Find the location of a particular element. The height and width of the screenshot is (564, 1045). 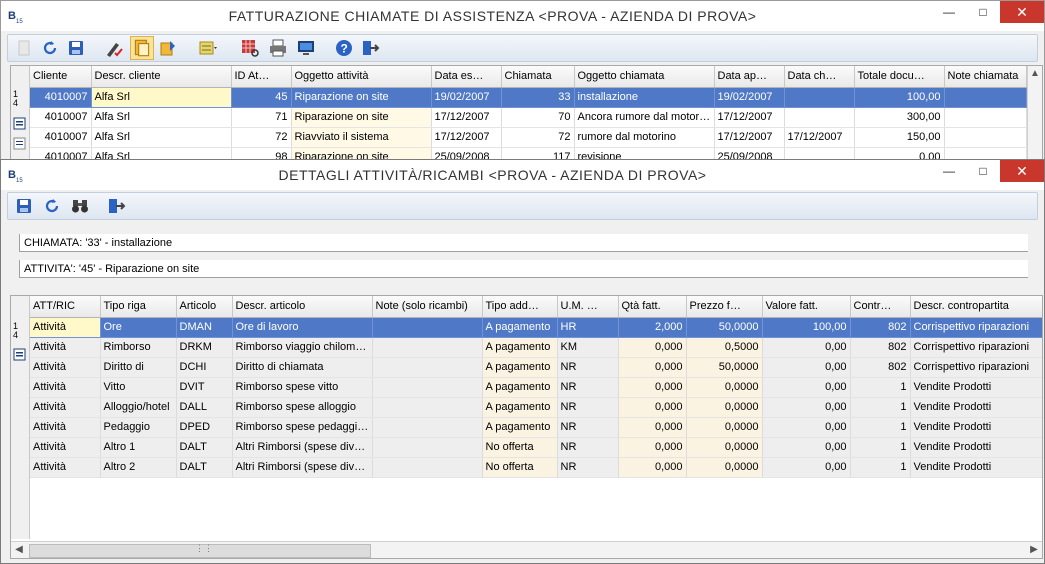

scroll-thumb: ⋮⋮ is located at coordinates (200, 550).